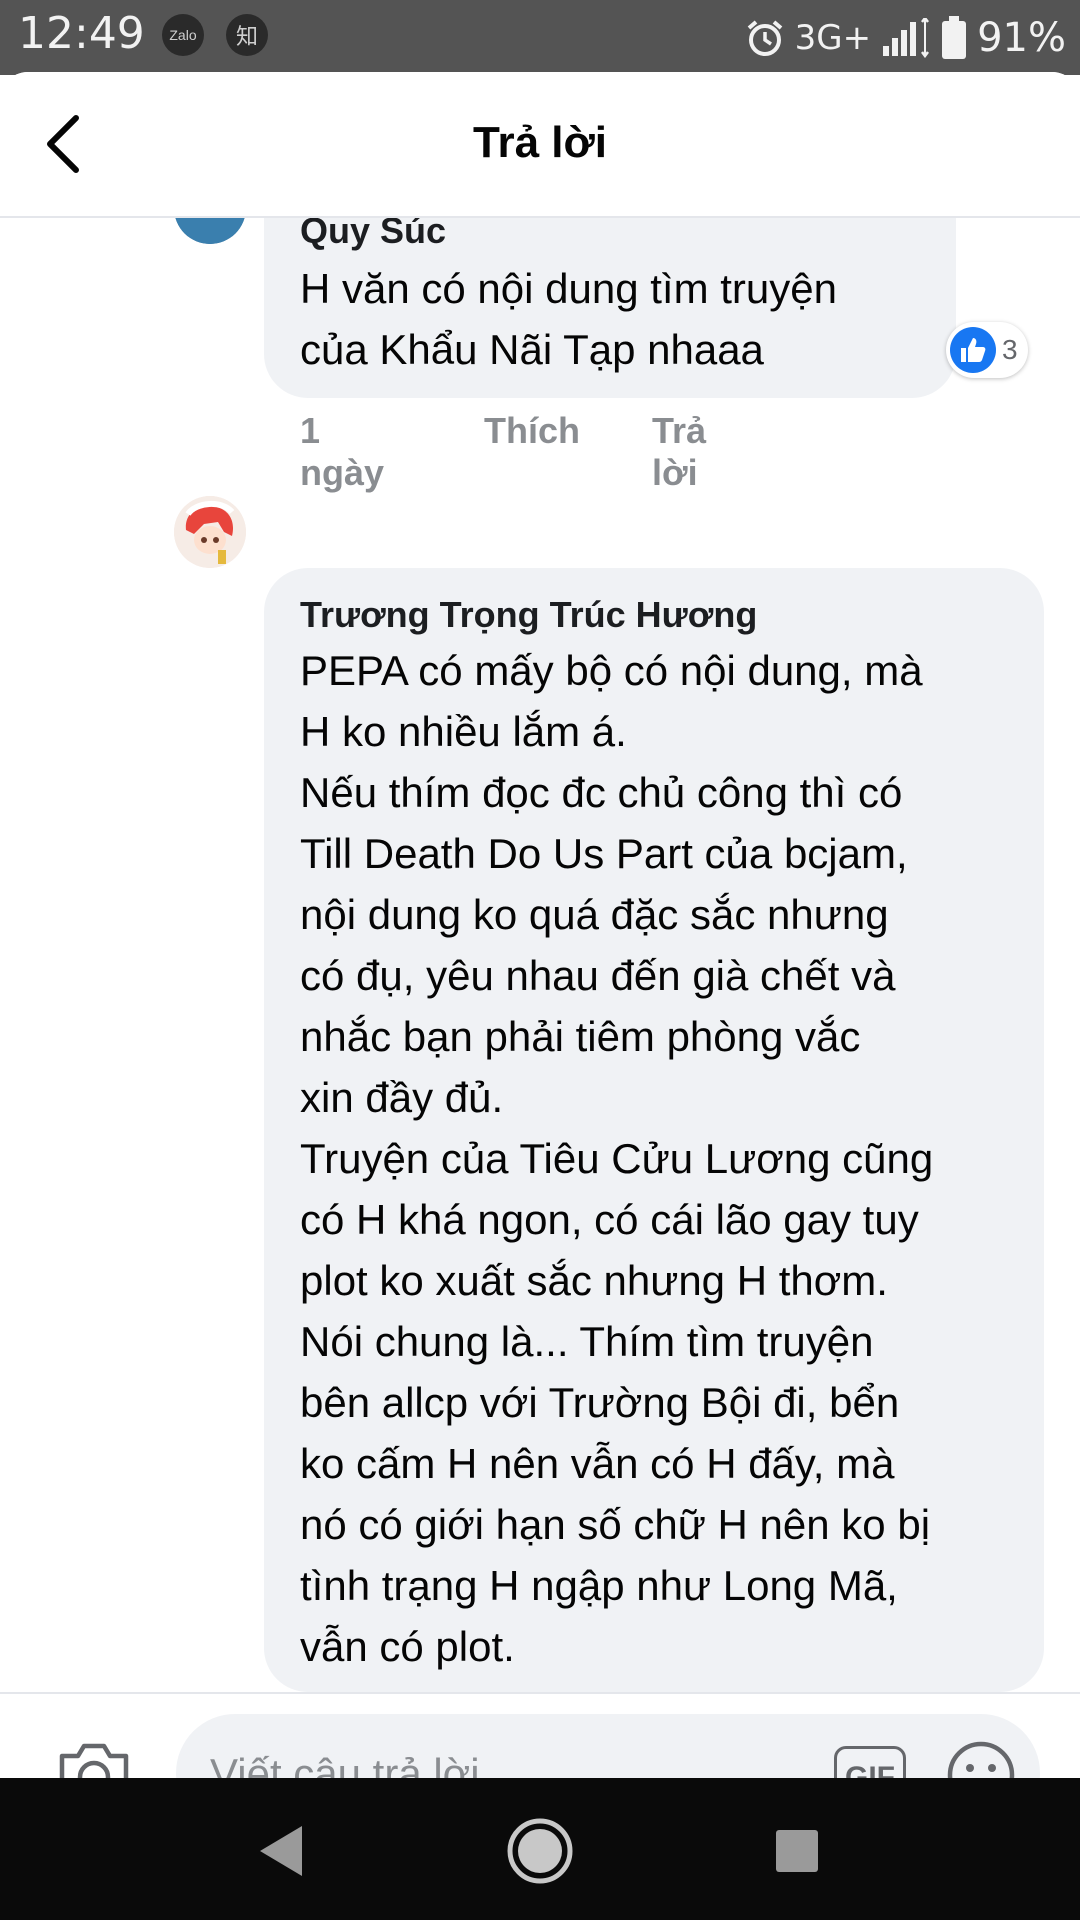 The image size is (1080, 1920). Describe the element at coordinates (764, 38) in the screenshot. I see `alarm-icon` at that location.